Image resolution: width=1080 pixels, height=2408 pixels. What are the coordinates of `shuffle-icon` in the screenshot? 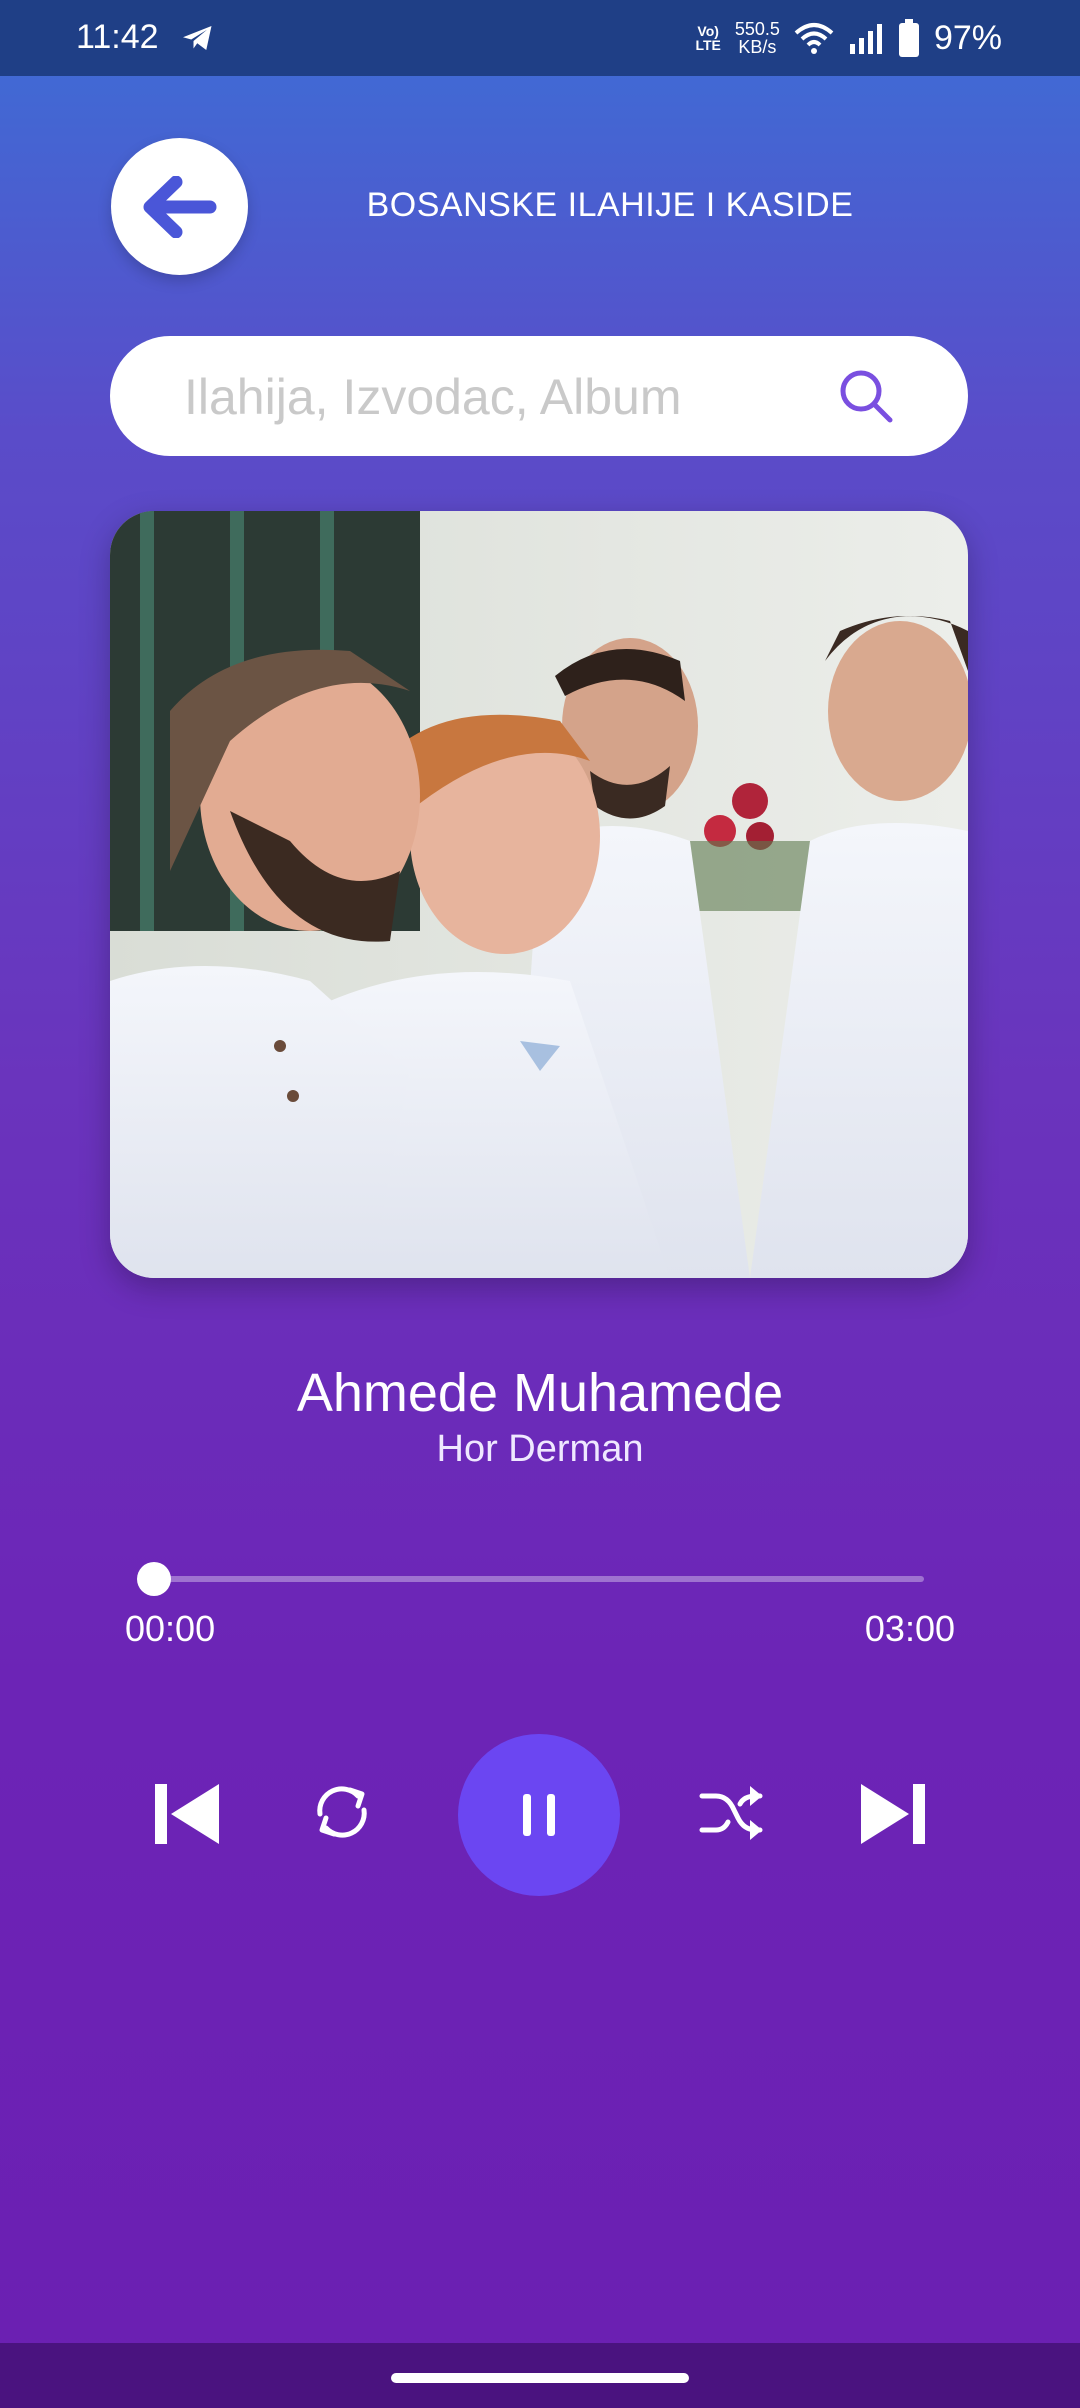 It's located at (731, 1813).